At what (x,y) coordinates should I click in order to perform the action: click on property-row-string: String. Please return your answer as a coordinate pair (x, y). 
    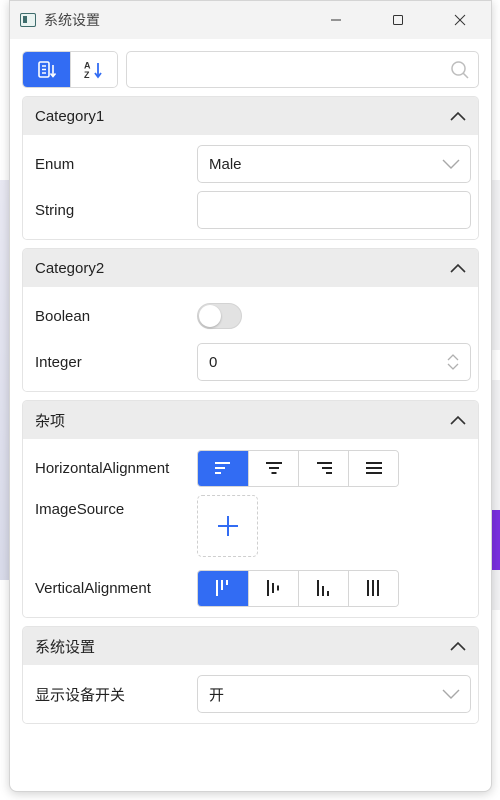
    Looking at the image, I should click on (250, 210).